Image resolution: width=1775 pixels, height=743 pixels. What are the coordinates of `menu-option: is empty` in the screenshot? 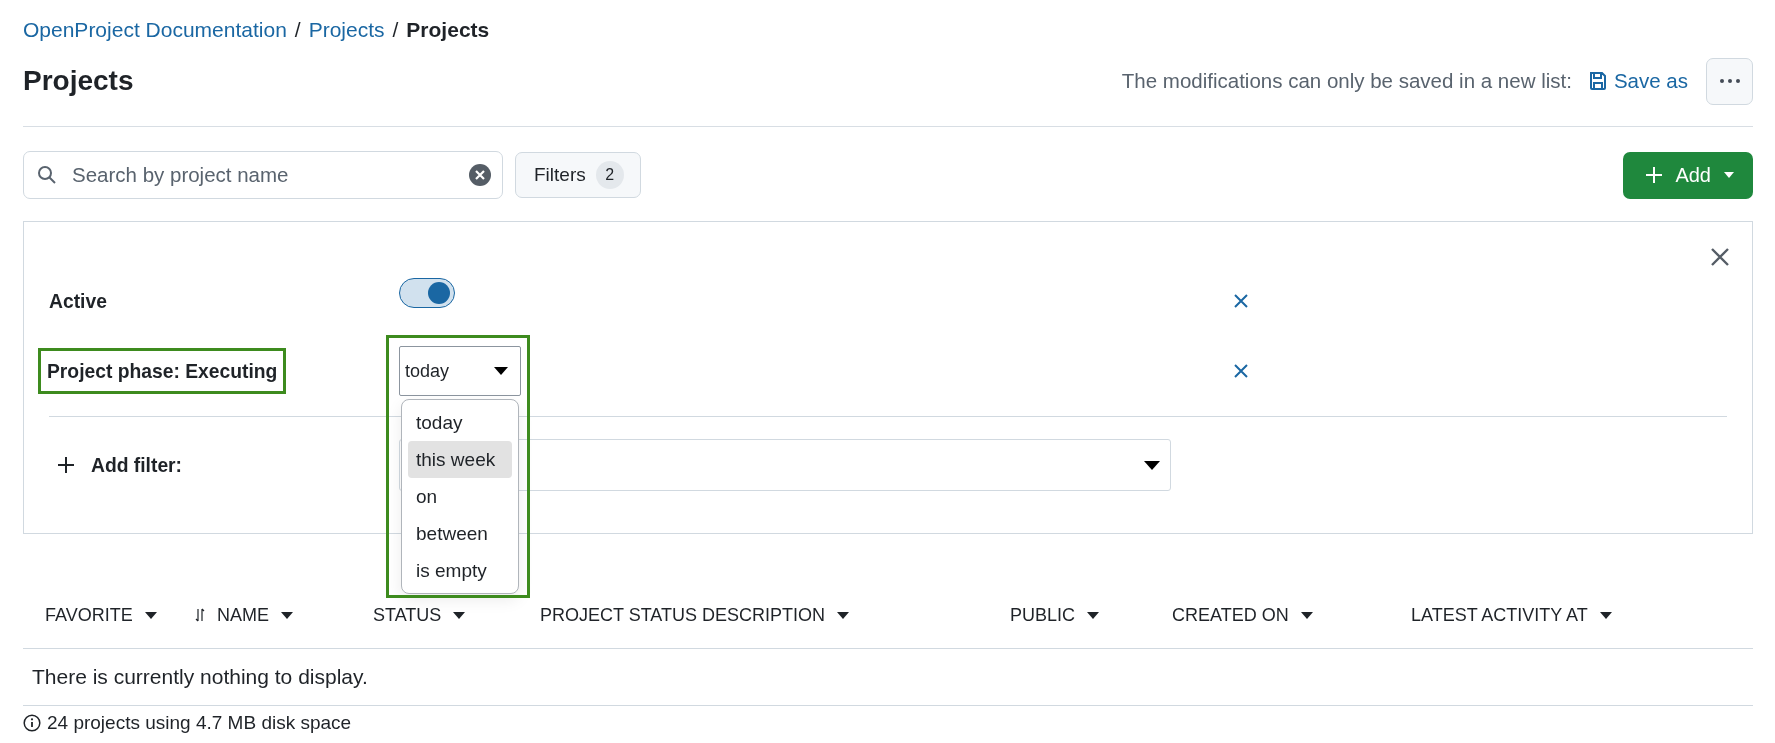 It's located at (460, 570).